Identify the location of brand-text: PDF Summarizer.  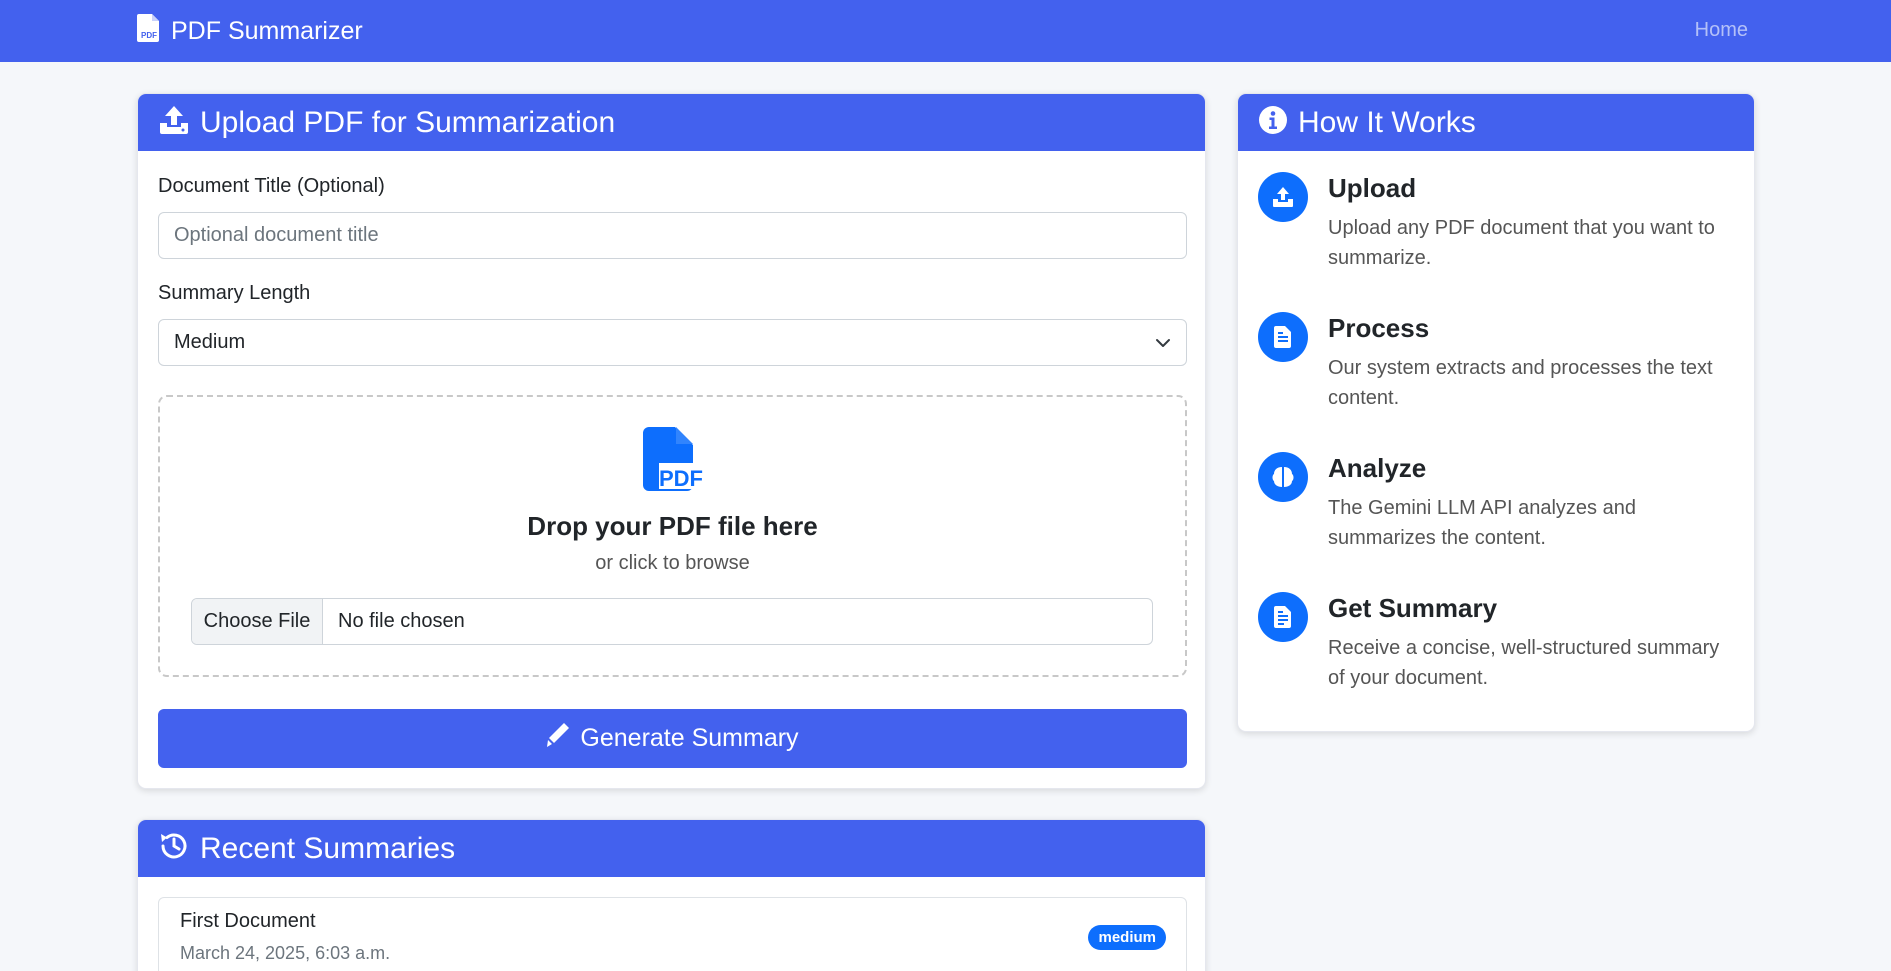
(267, 30).